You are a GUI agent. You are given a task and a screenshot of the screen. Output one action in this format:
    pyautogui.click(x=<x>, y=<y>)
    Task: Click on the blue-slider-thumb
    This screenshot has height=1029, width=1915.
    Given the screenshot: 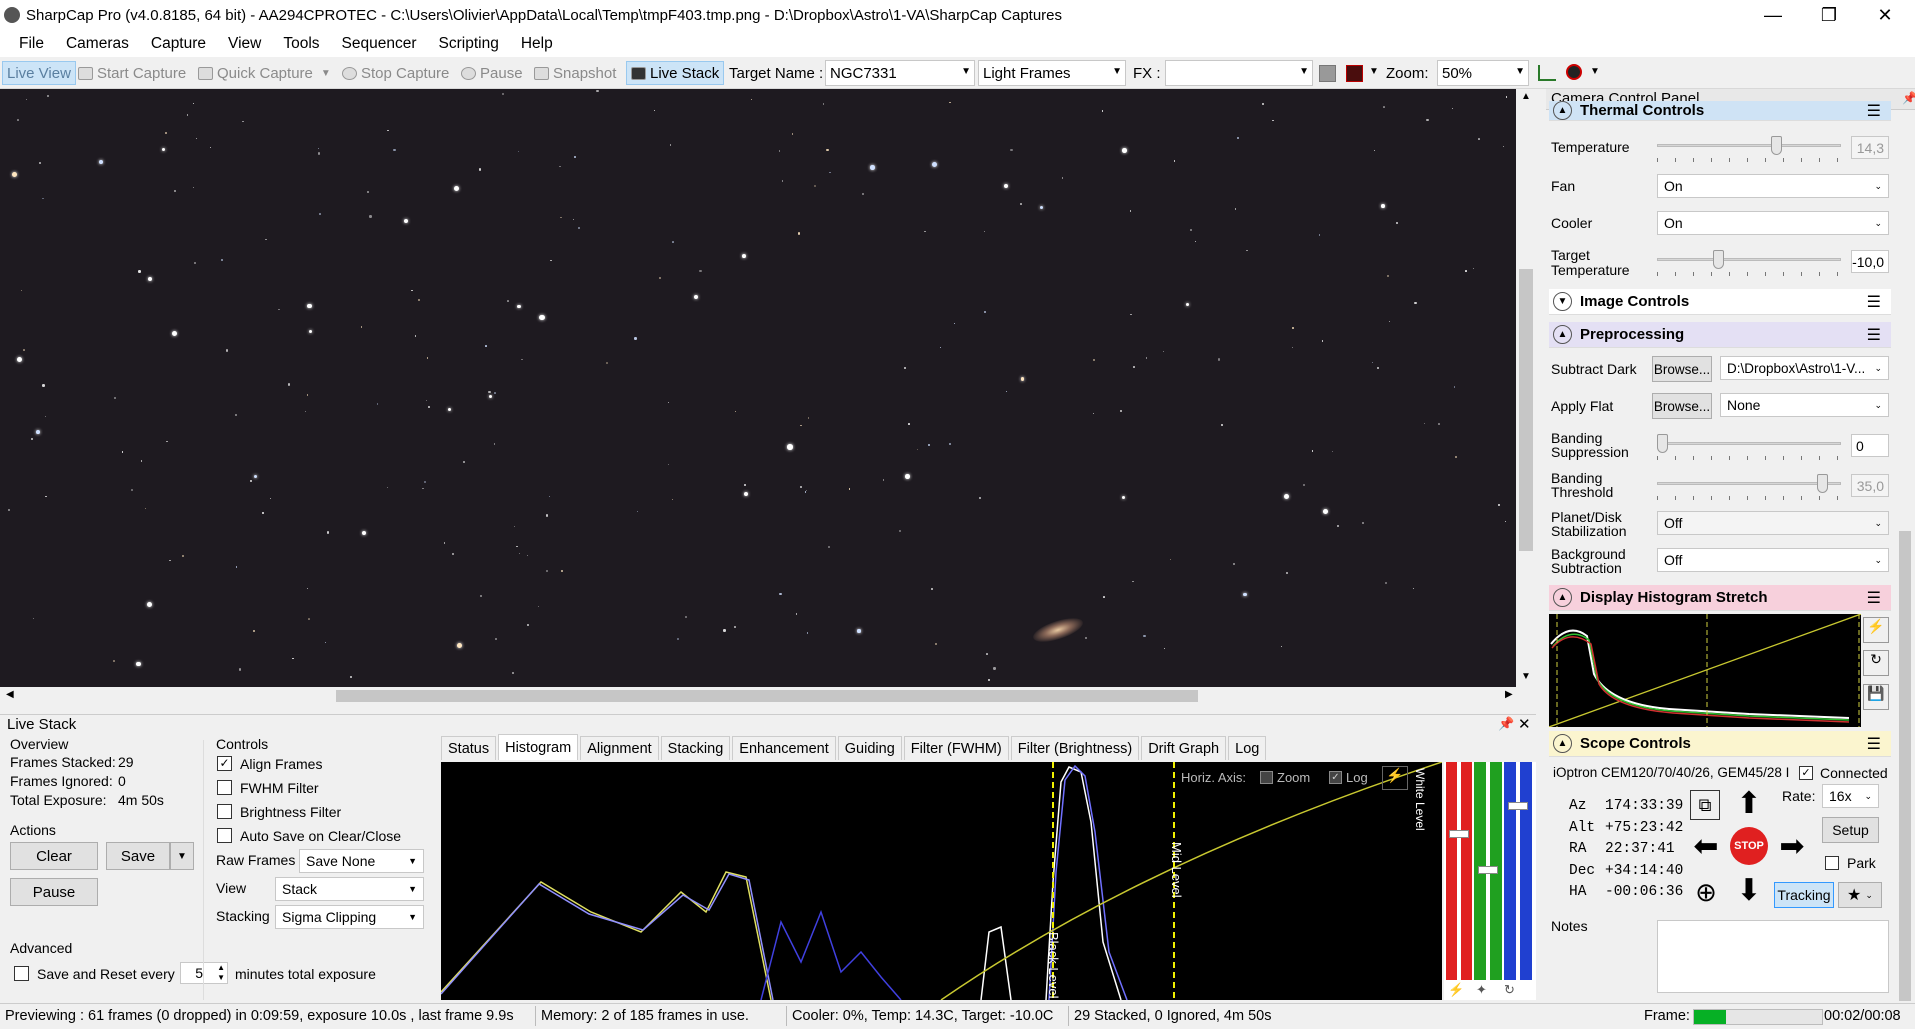 What is the action you would take?
    pyautogui.click(x=1518, y=806)
    